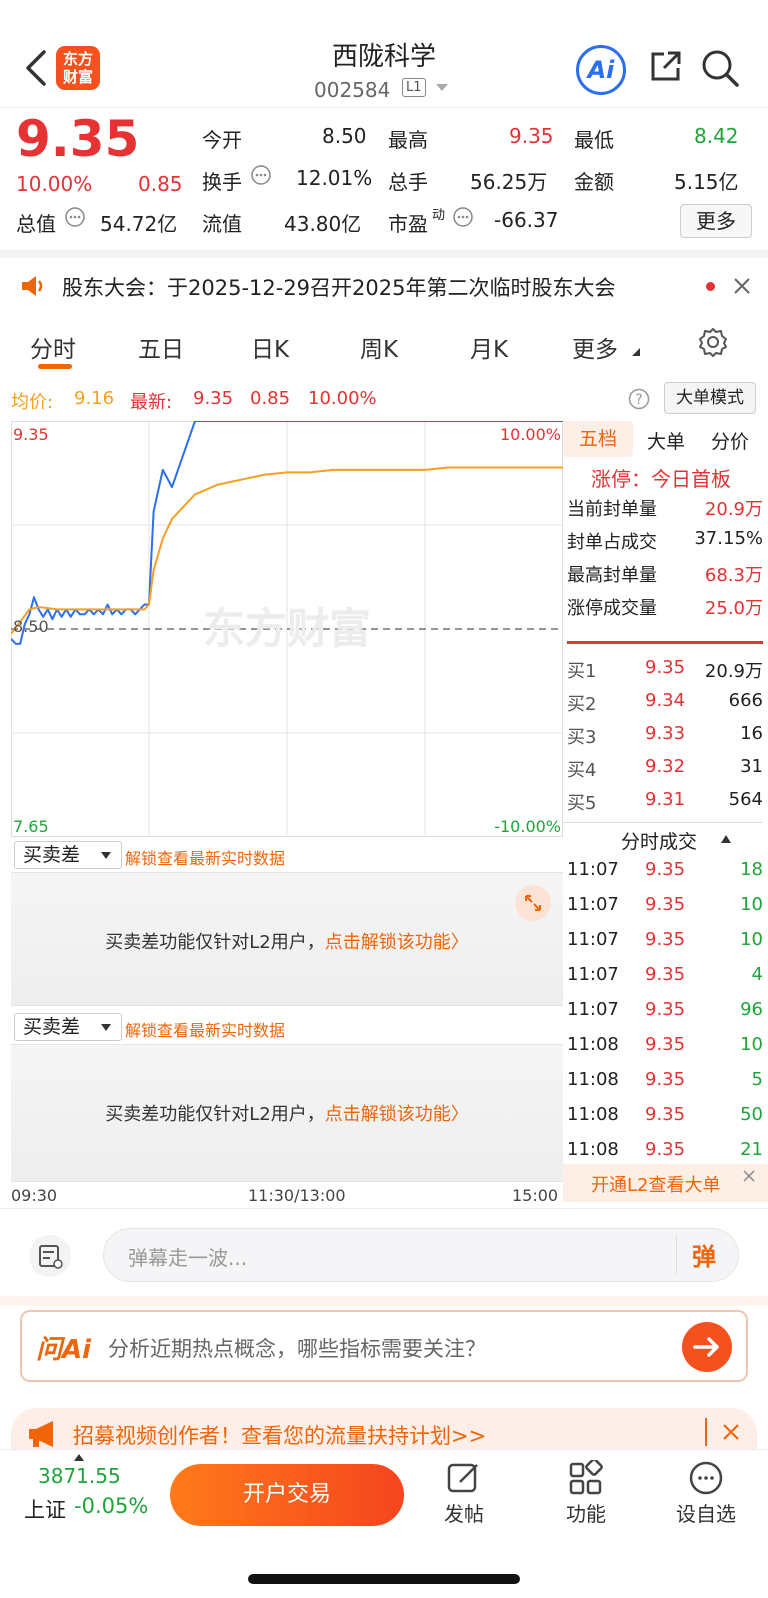  Describe the element at coordinates (111, 1506) in the screenshot. I see `index-change: -0.05%` at that location.